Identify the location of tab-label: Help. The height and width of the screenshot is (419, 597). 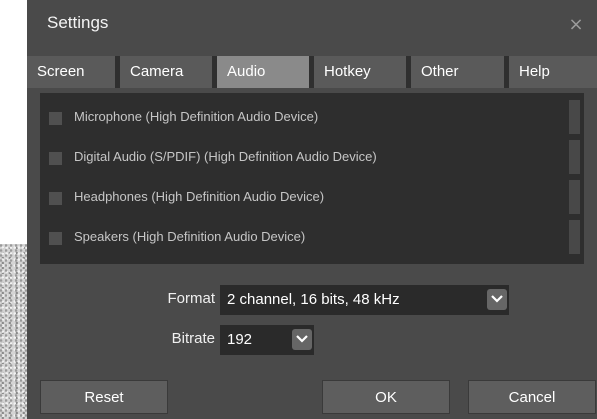
(534, 71).